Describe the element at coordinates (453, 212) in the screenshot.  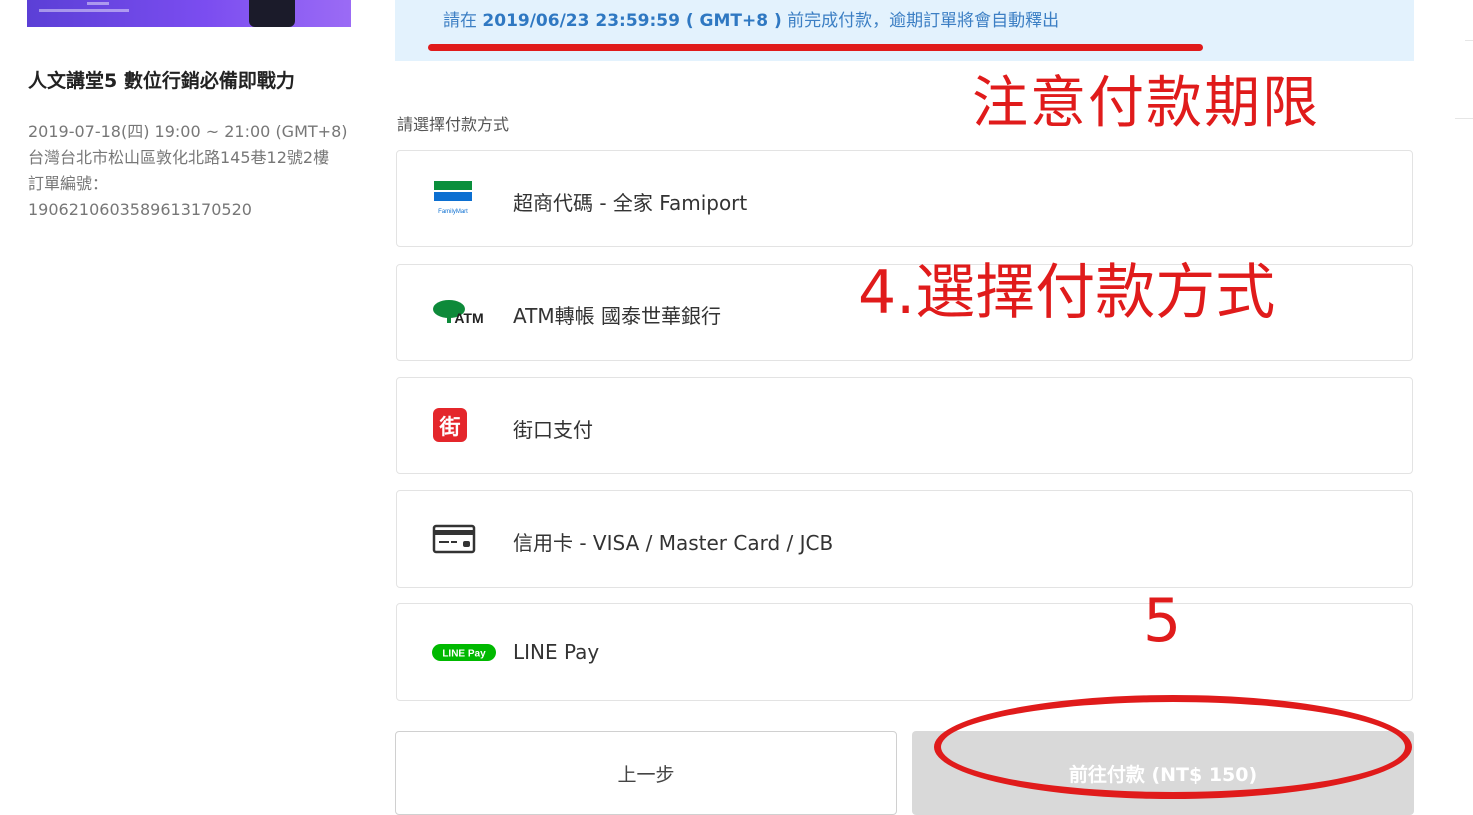
I see `familymart-text: FamilyMart` at that location.